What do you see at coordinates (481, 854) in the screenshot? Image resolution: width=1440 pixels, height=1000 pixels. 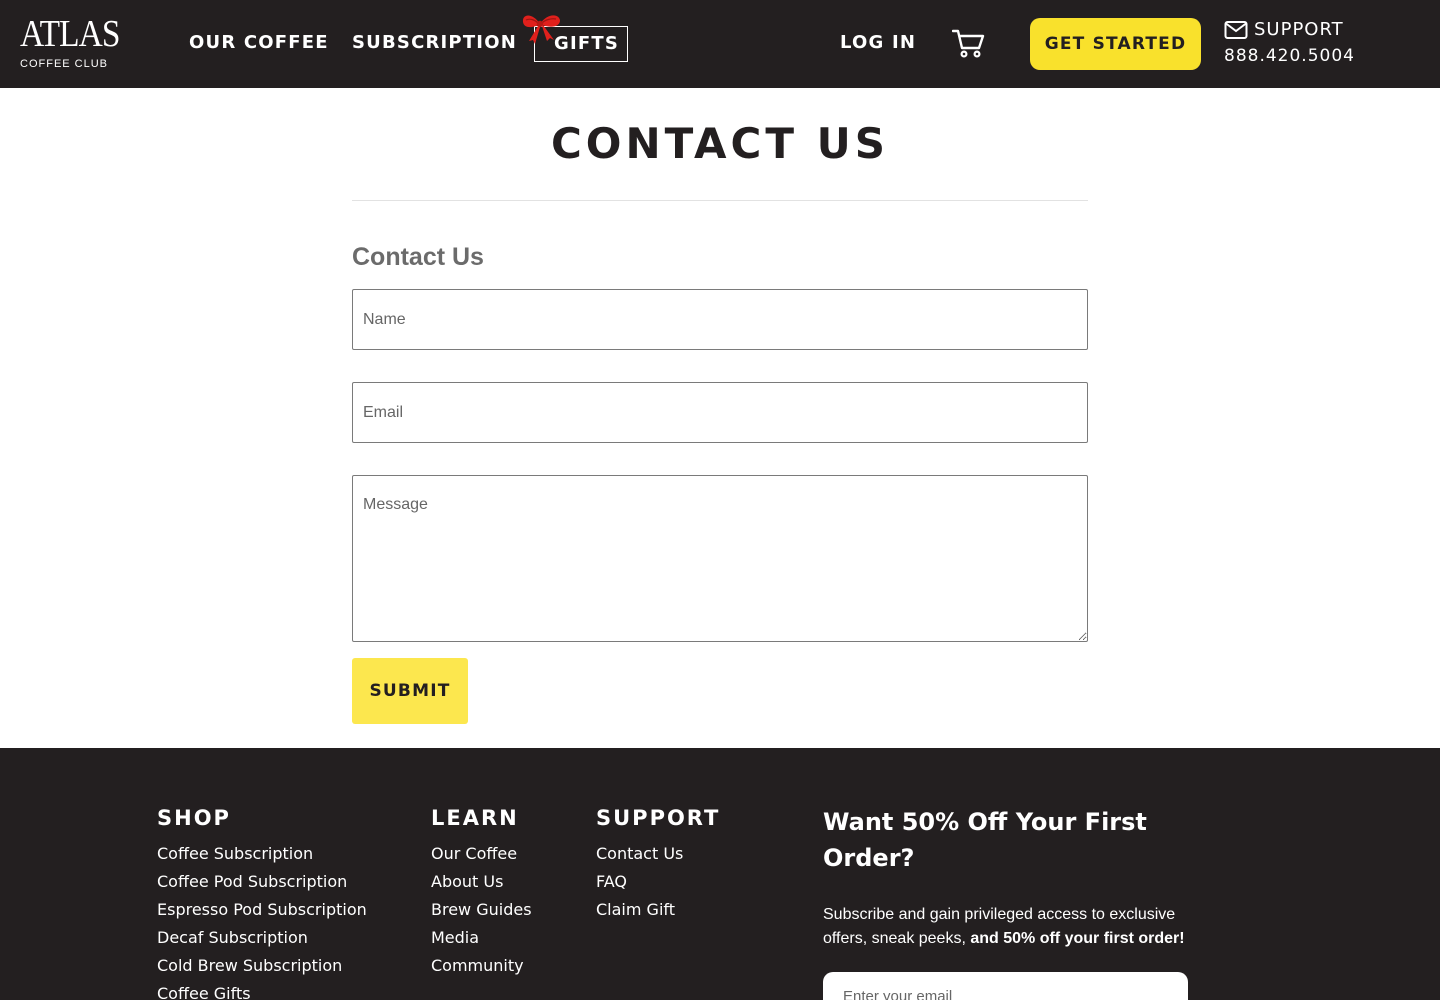 I see `footer-link-our-coffee: Our Coffee` at bounding box center [481, 854].